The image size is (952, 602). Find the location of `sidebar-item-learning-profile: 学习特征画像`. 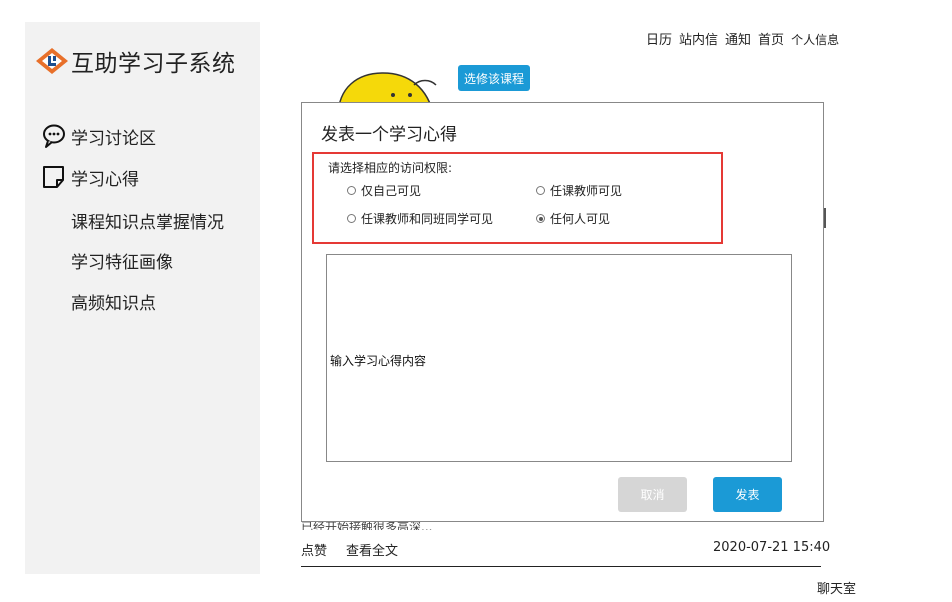

sidebar-item-learning-profile: 学习特征画像 is located at coordinates (122, 260).